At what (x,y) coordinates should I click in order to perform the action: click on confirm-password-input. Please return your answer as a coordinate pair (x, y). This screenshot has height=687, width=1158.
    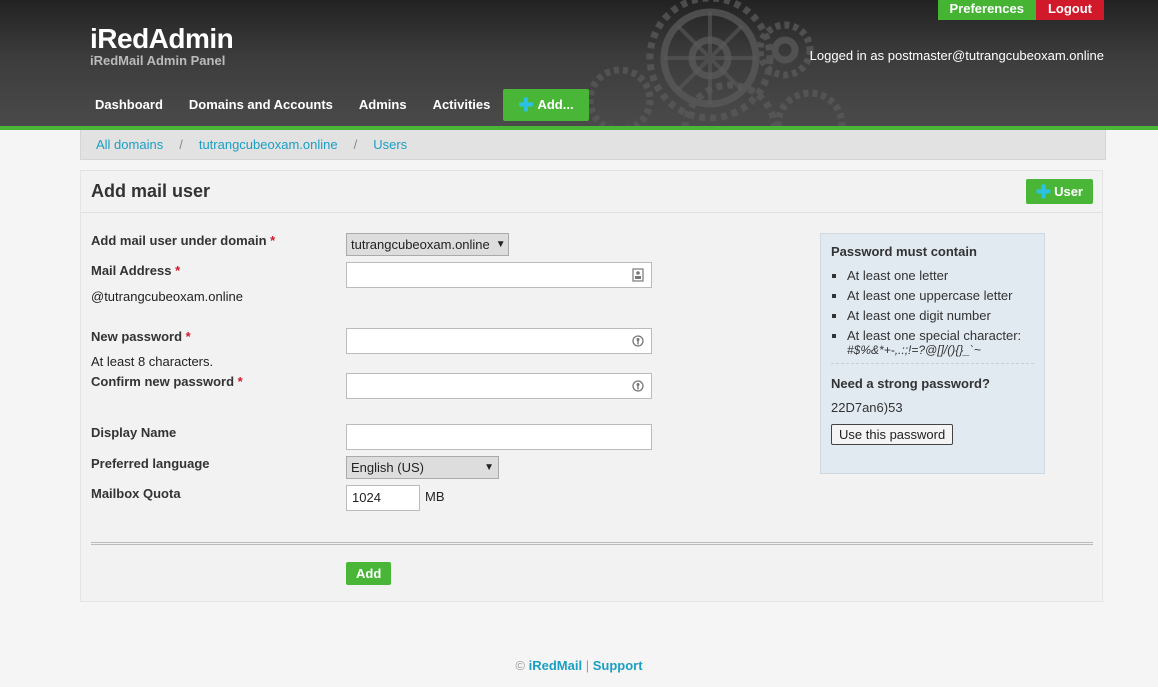
    Looking at the image, I should click on (499, 386).